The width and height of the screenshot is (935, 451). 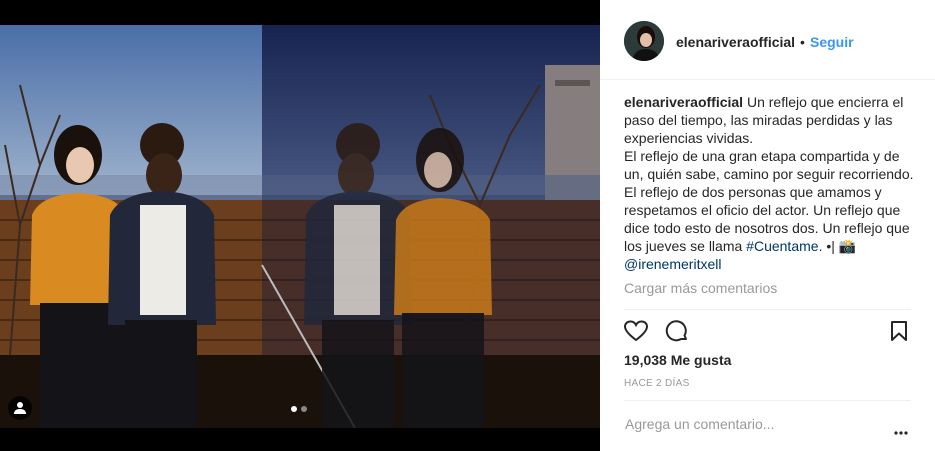 What do you see at coordinates (837, 246) in the screenshot?
I see `caption-tail: . •| 📸` at bounding box center [837, 246].